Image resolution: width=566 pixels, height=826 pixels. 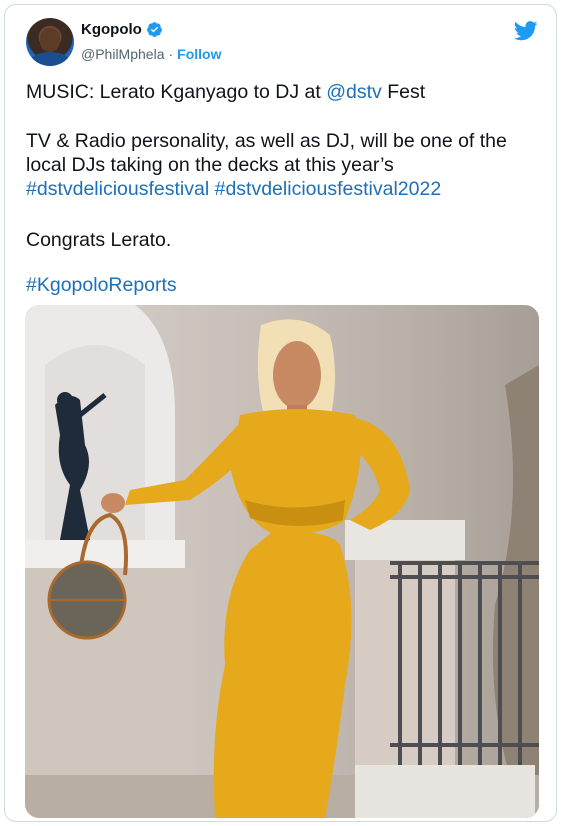 I want to click on hashtag-dstvdeliciousfestival2022-link: #dstvdeliciousfestival2022, so click(x=328, y=189).